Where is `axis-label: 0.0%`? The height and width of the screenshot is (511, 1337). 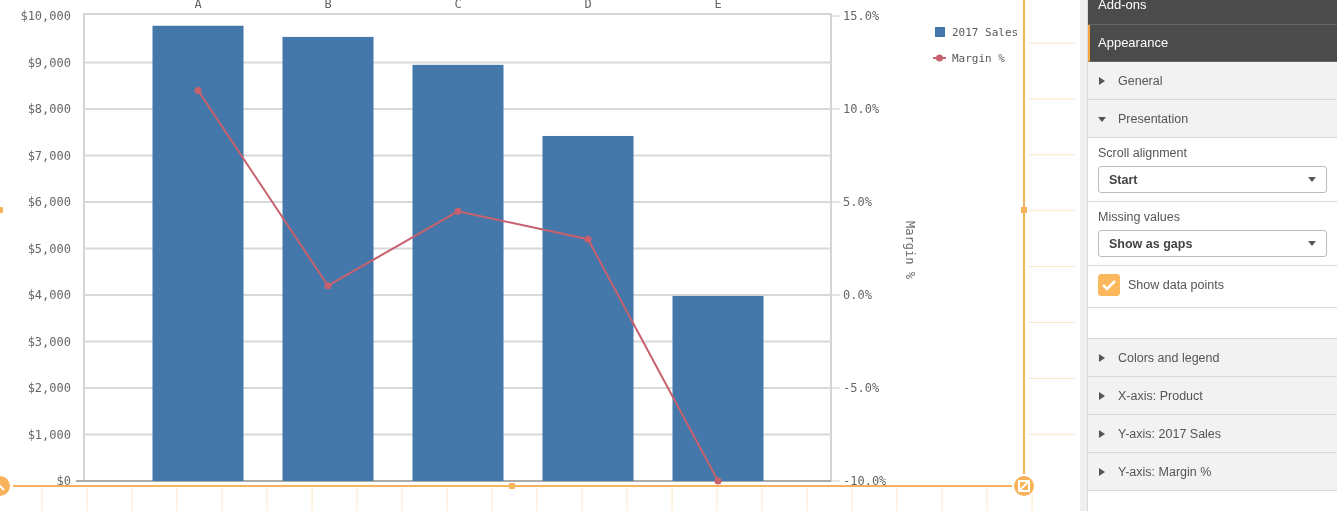 axis-label: 0.0% is located at coordinates (857, 295).